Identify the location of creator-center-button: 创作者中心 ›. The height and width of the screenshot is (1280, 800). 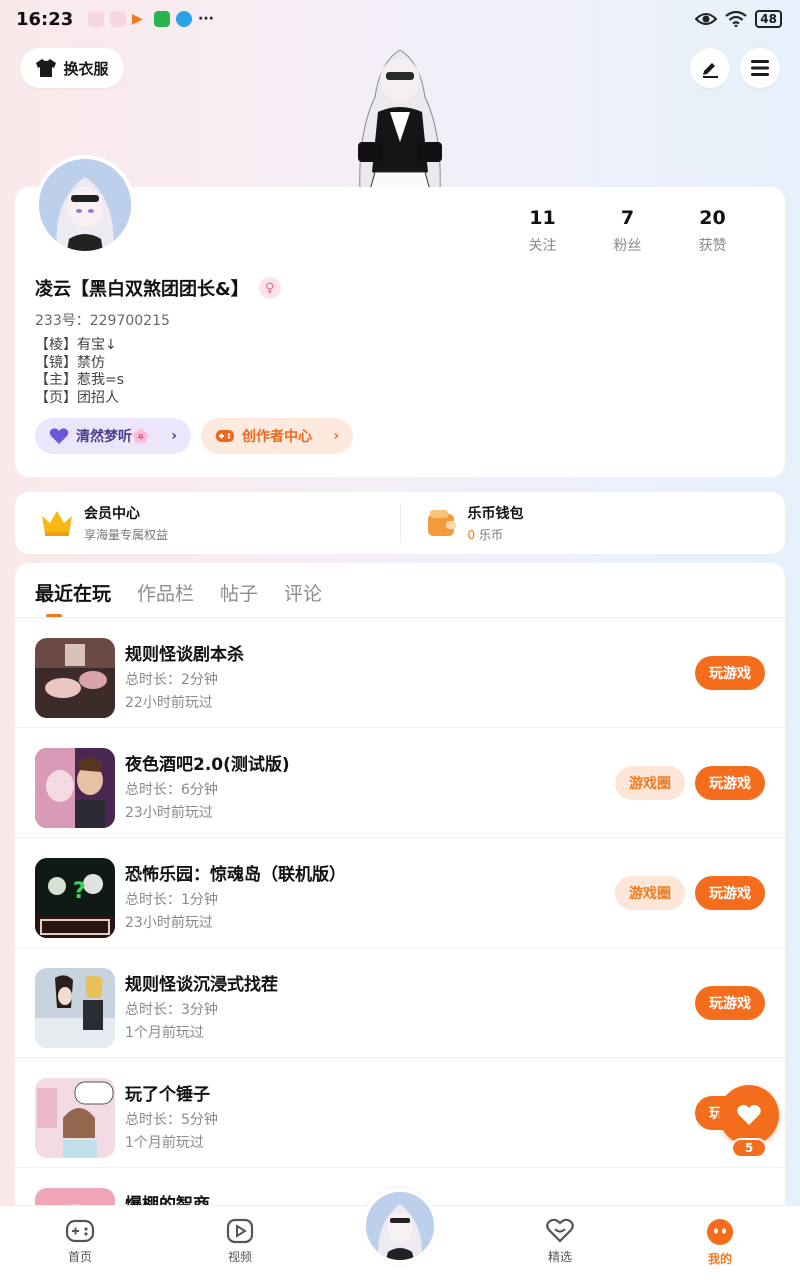
(277, 436).